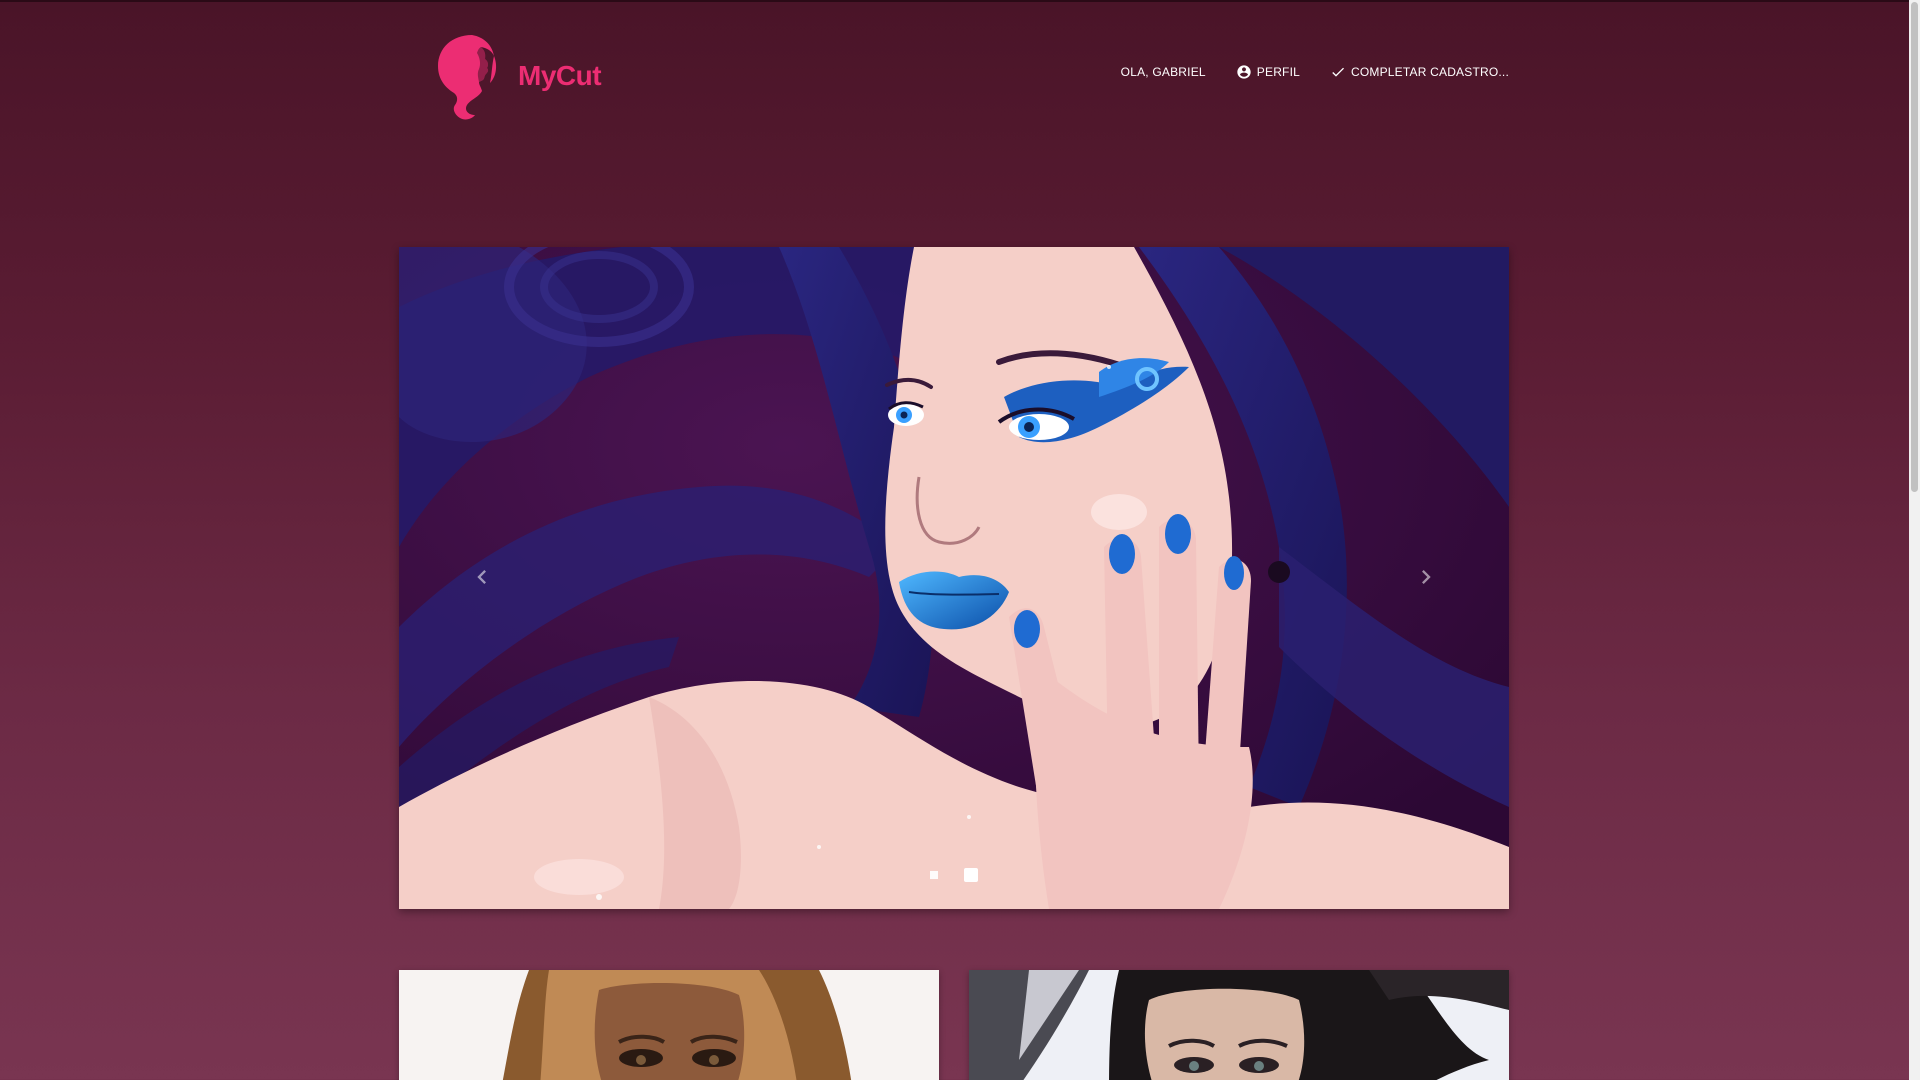 The height and width of the screenshot is (1080, 1920). What do you see at coordinates (1338, 72) in the screenshot?
I see `check-icon` at bounding box center [1338, 72].